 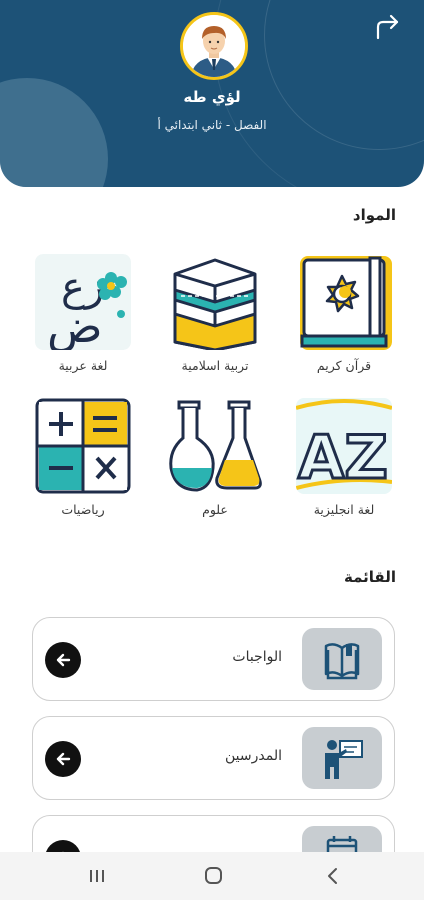 I want to click on english-az-icon: AZ, so click(x=344, y=446).